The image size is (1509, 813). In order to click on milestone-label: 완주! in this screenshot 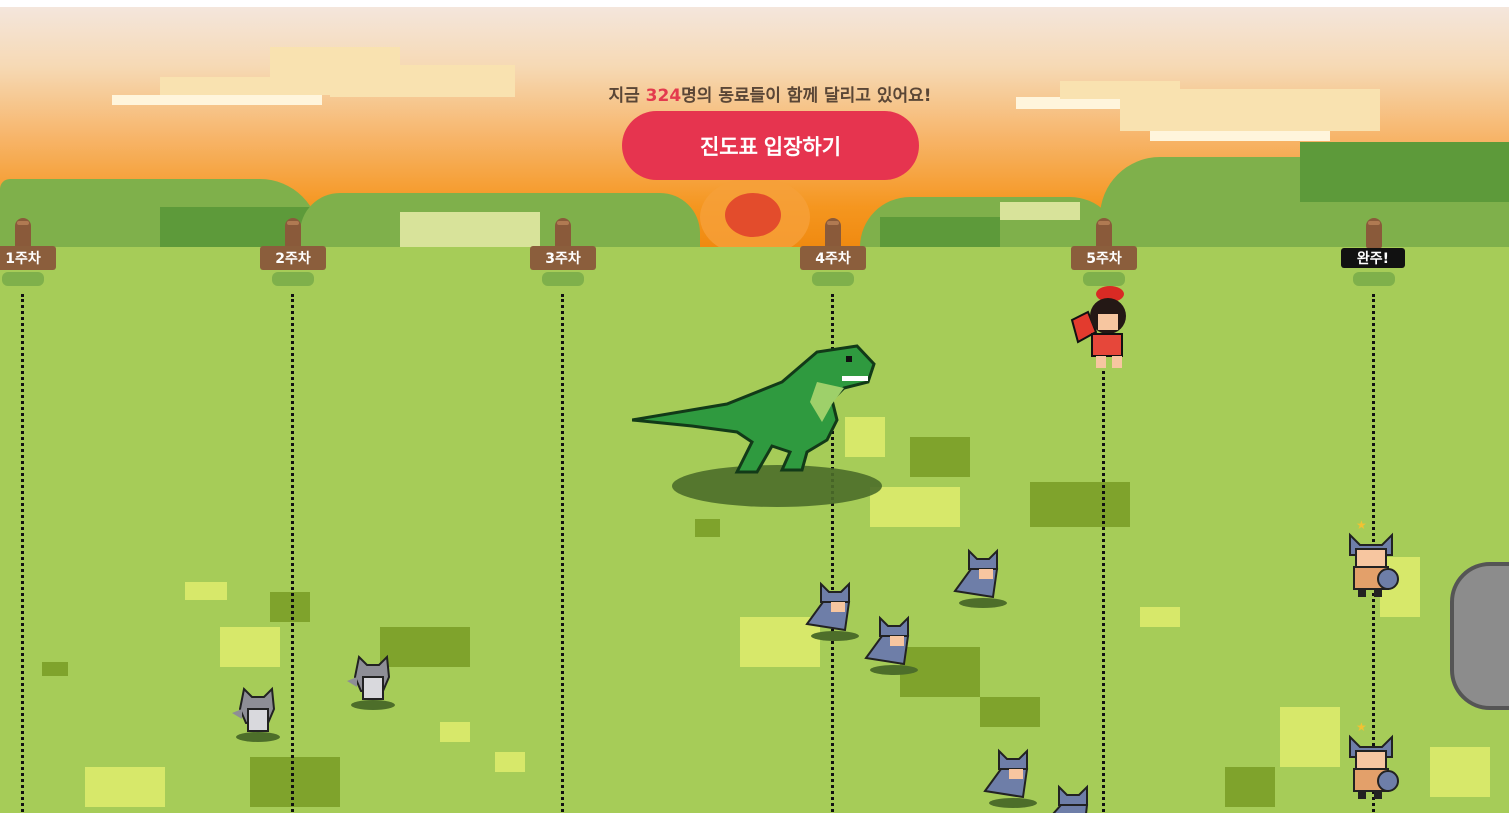, I will do `click(1373, 258)`.